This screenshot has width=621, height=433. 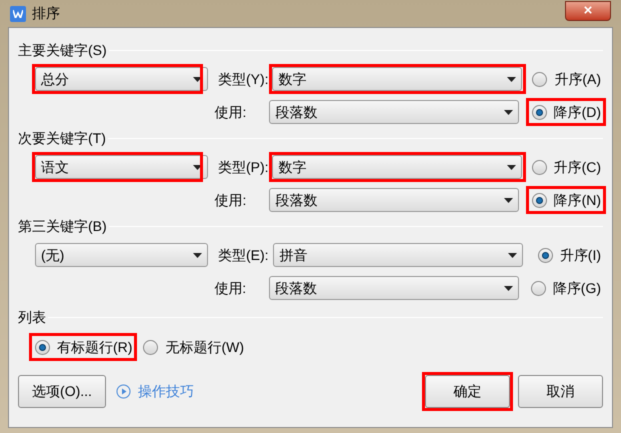 I want to click on type-label: 类型(E):, so click(x=243, y=255).